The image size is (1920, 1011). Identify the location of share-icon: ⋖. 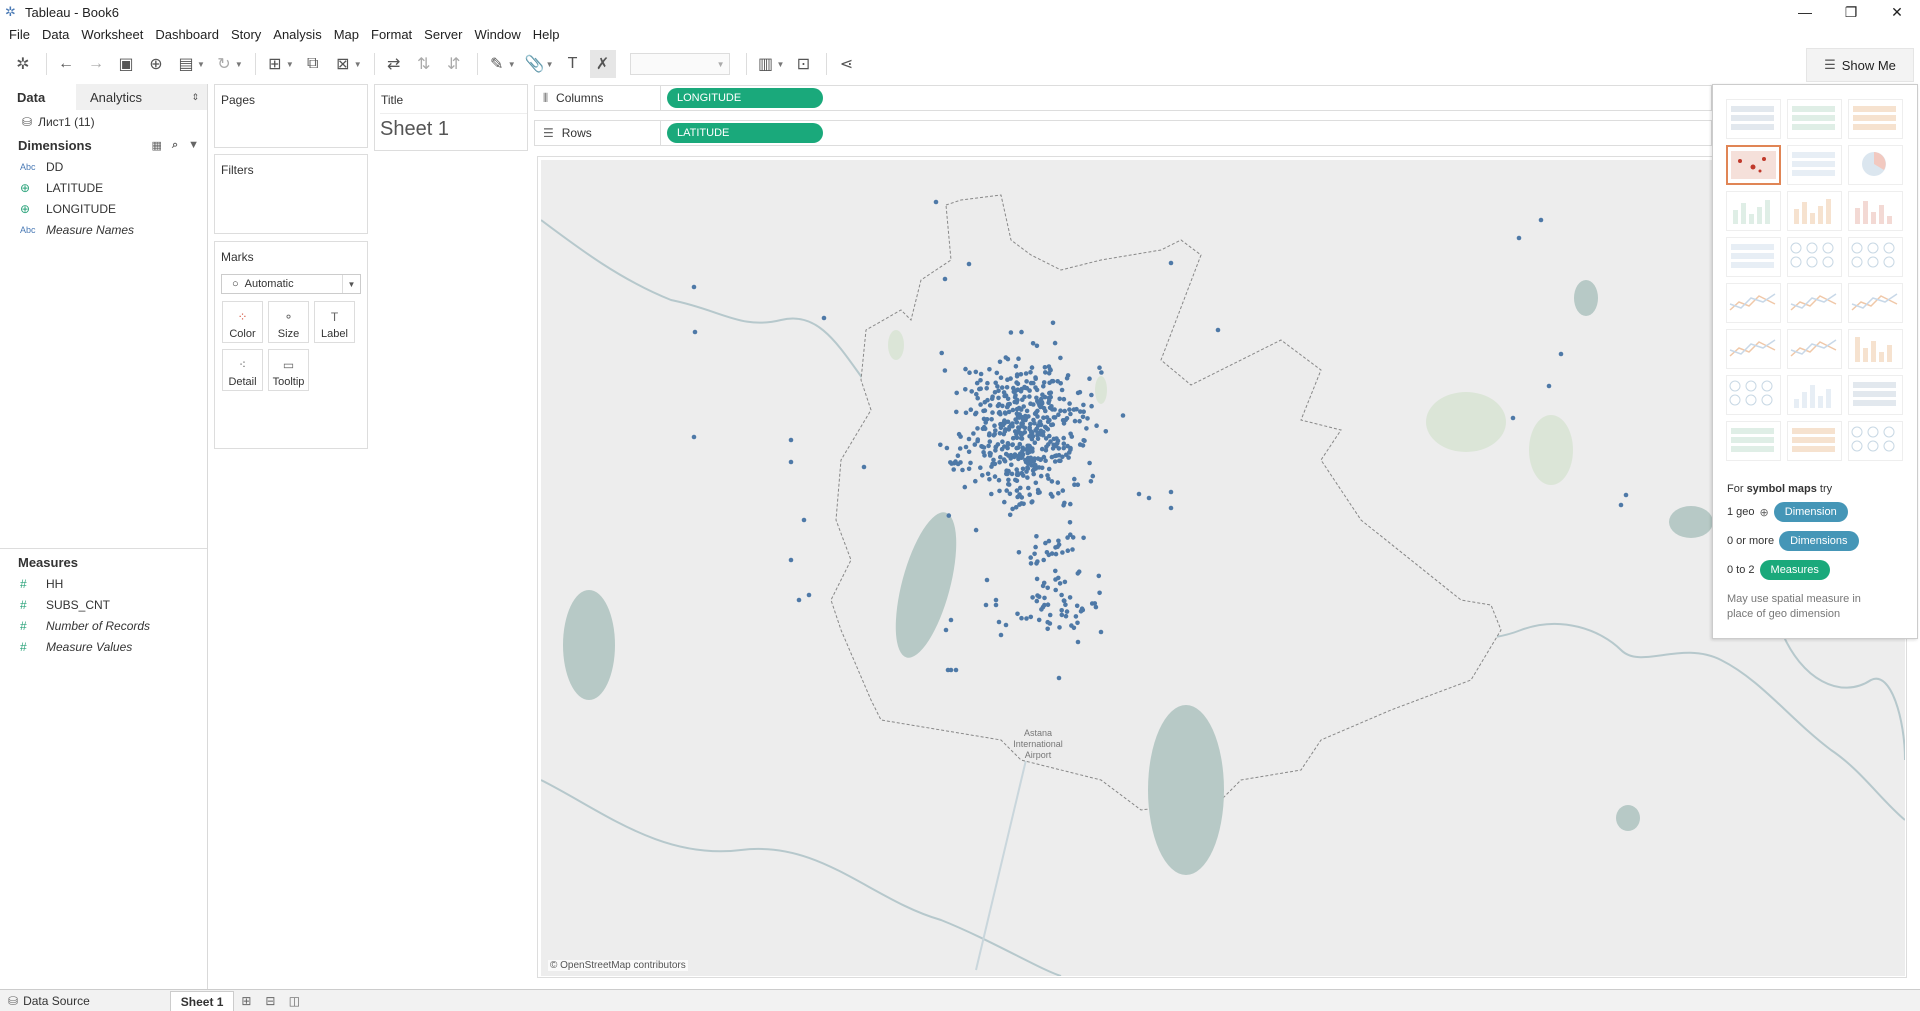
(846, 64).